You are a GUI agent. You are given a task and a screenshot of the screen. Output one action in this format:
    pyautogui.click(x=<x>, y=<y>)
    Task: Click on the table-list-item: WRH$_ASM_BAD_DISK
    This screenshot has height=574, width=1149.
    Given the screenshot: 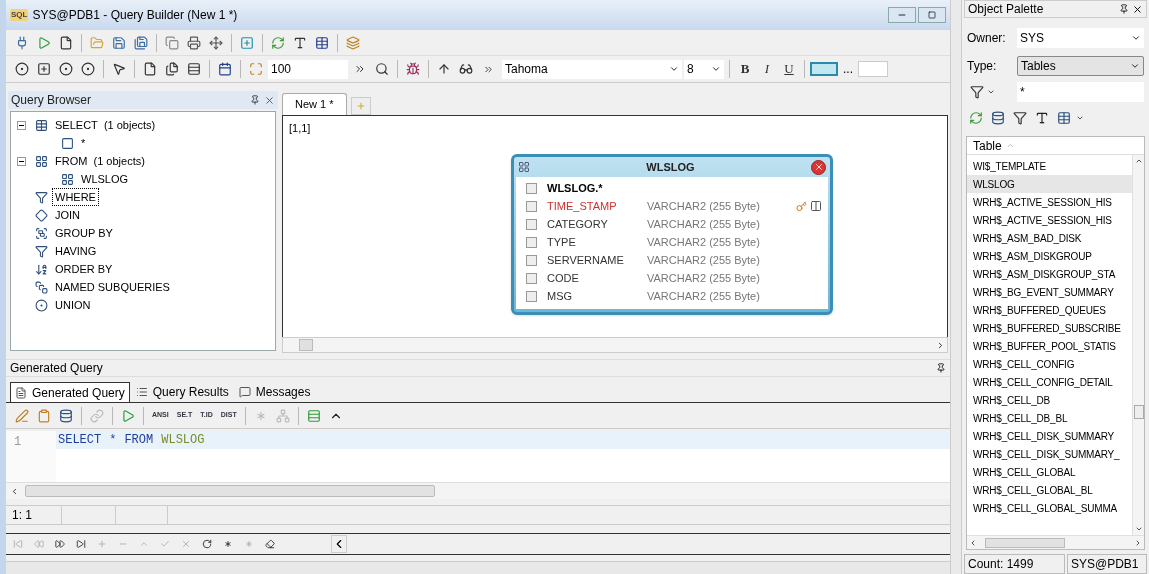 What is the action you would take?
    pyautogui.click(x=1049, y=238)
    